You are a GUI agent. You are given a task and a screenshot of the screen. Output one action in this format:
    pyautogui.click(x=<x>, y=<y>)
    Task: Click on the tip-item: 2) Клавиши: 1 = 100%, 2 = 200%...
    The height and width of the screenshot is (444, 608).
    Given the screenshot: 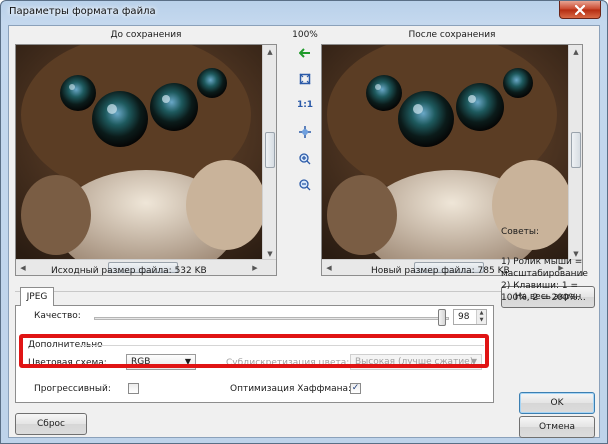 What is the action you would take?
    pyautogui.click(x=543, y=292)
    